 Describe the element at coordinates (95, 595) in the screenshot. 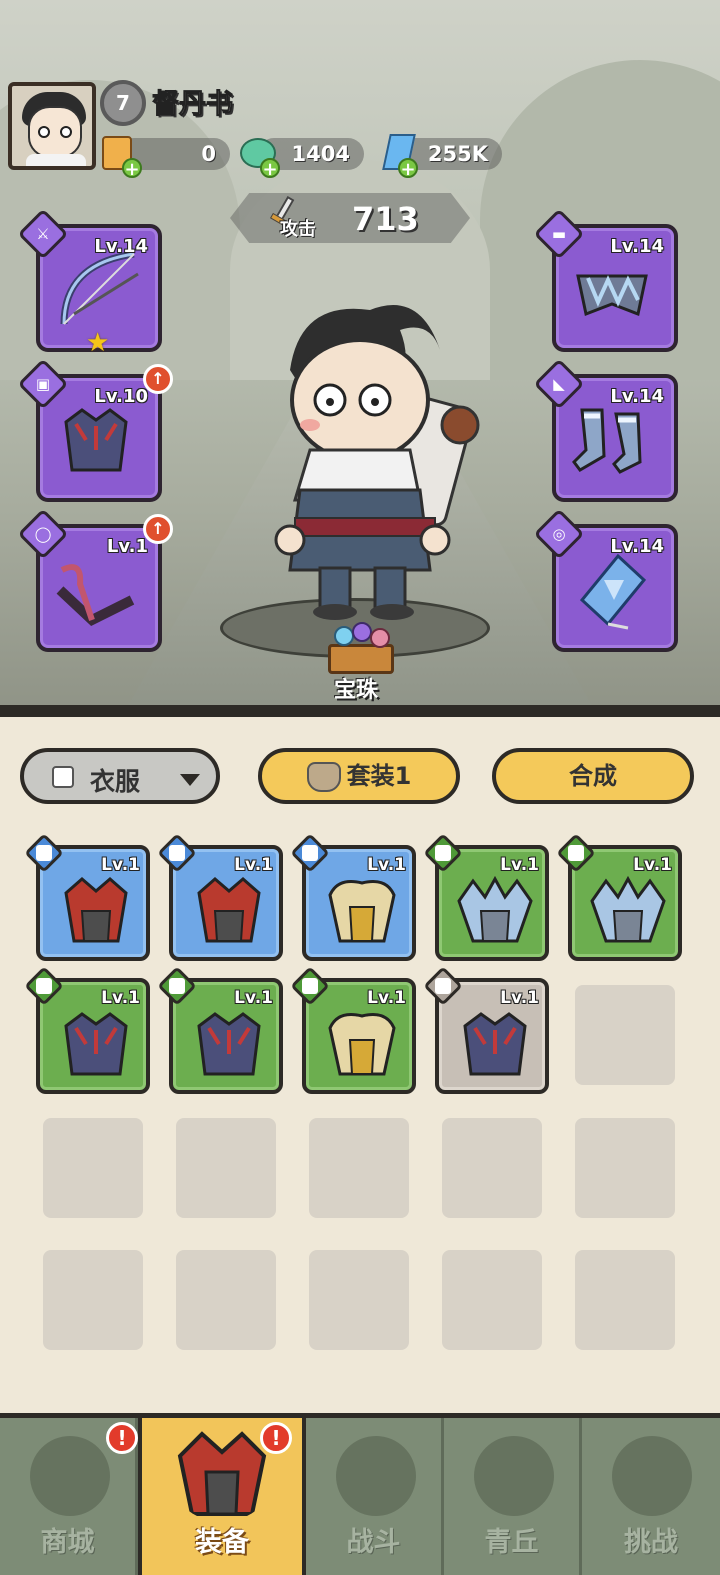

I see `belt-icon` at that location.